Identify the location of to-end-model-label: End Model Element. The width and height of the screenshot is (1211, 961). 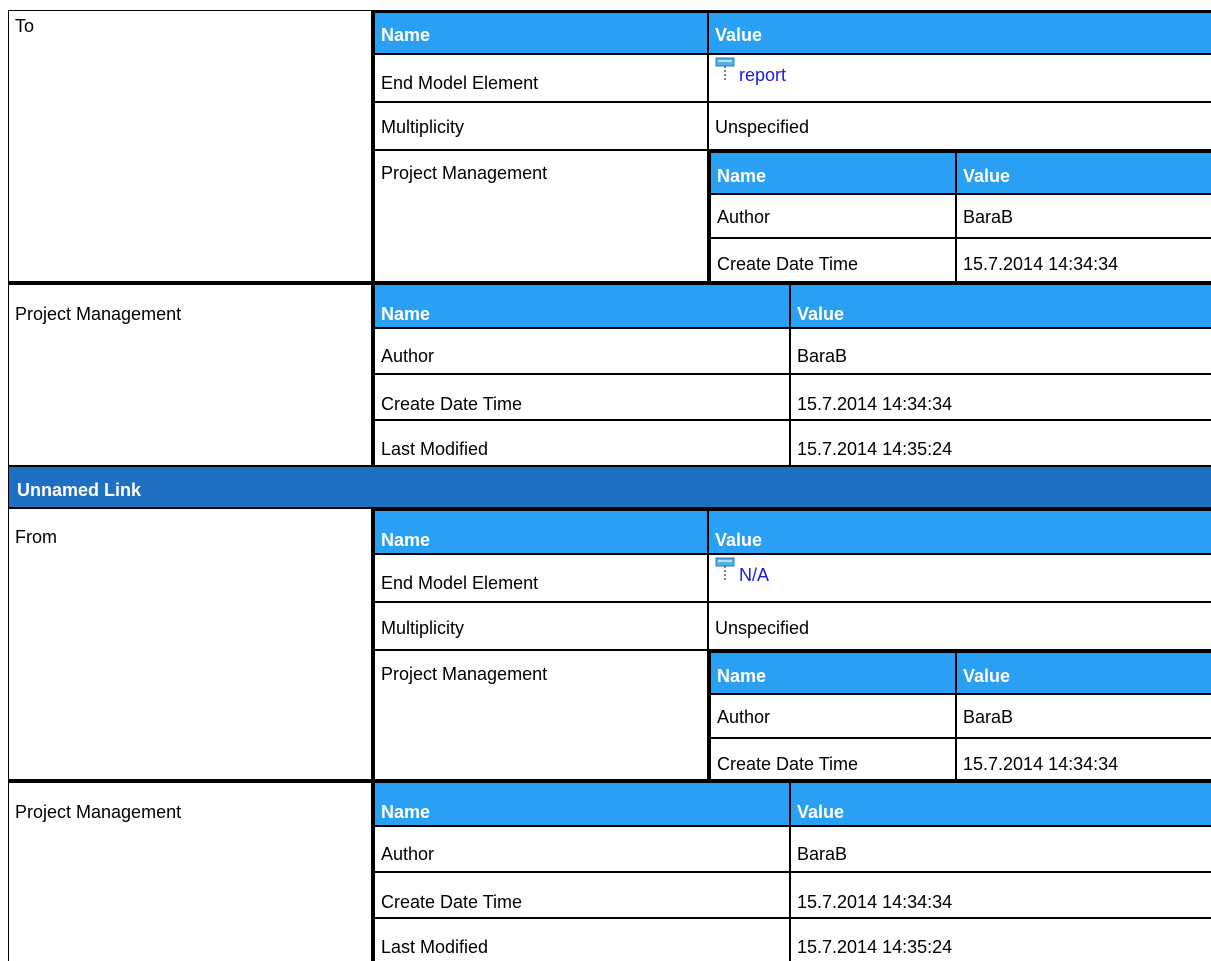
(540, 78).